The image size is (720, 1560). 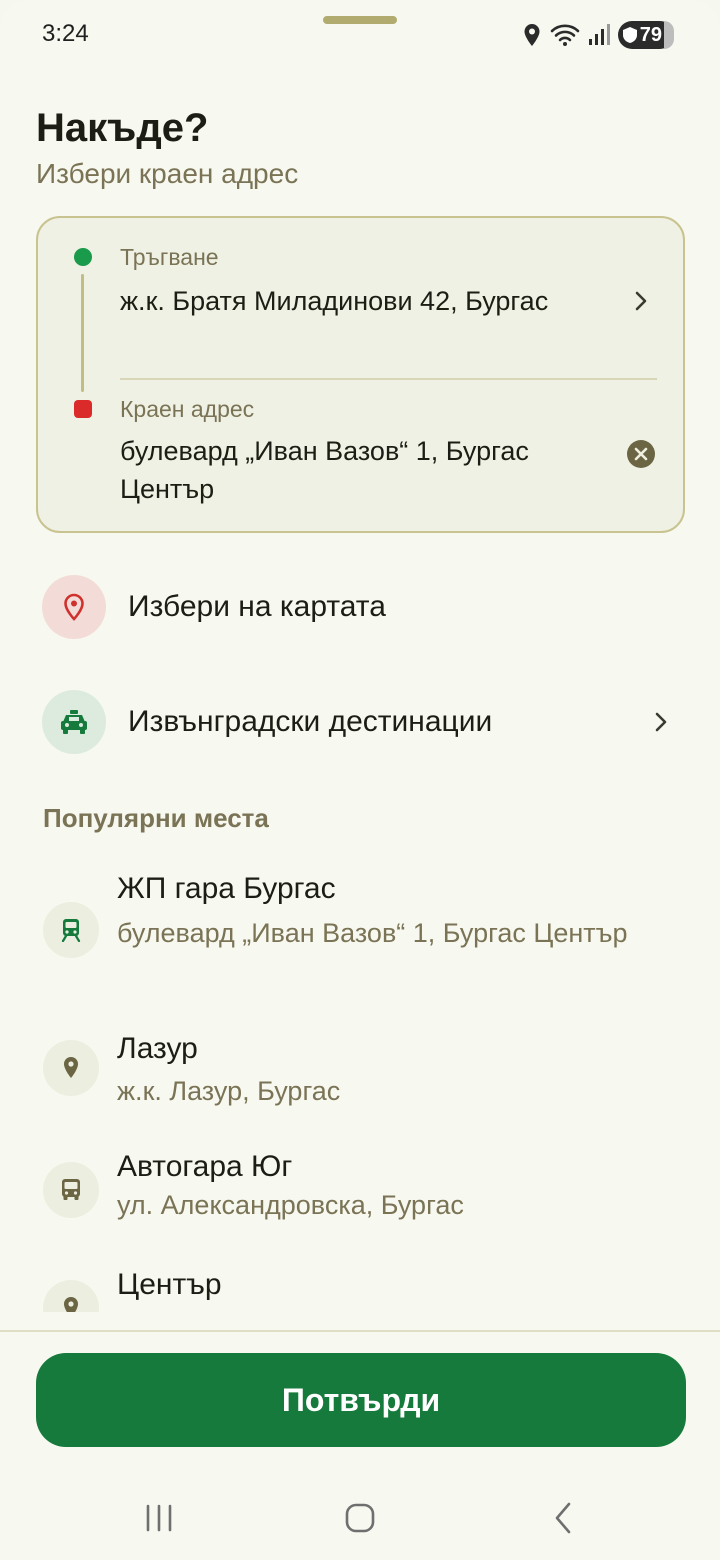 I want to click on battery-icon: 79, so click(x=645, y=35).